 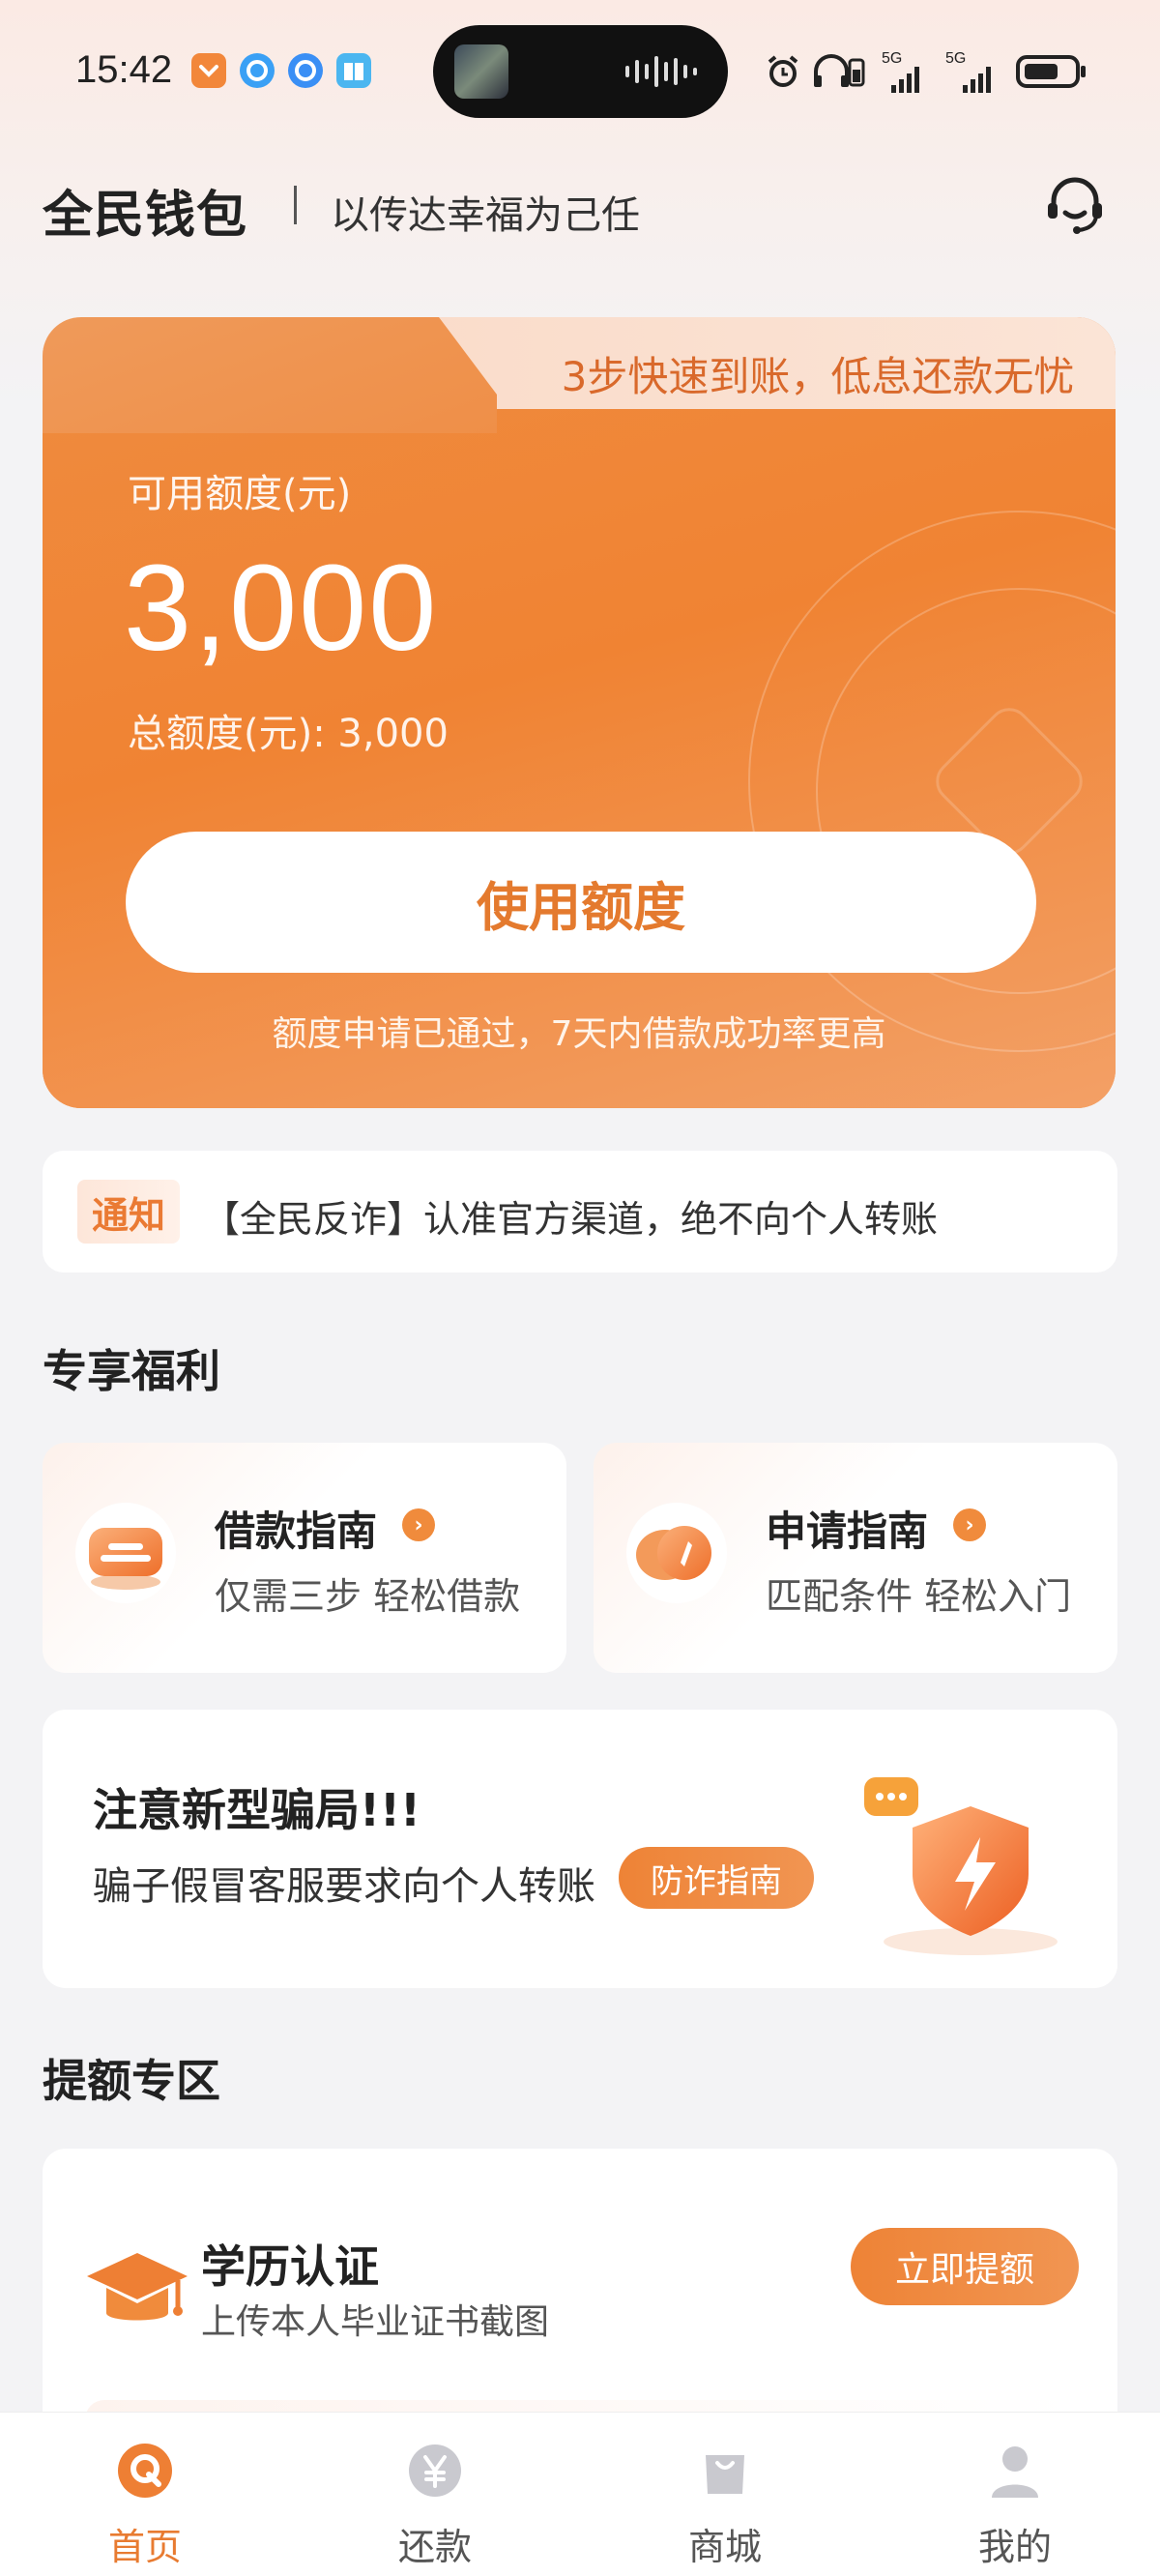 I want to click on nav-item-home: 首页, so click(x=145, y=2494).